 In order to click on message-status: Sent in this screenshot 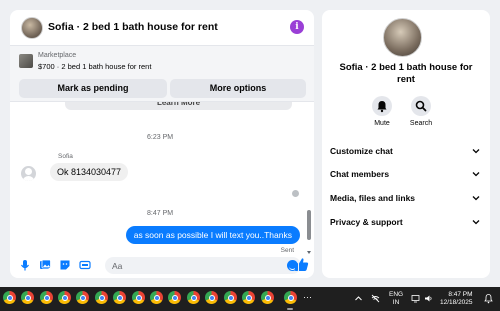, I will do `click(287, 250)`.